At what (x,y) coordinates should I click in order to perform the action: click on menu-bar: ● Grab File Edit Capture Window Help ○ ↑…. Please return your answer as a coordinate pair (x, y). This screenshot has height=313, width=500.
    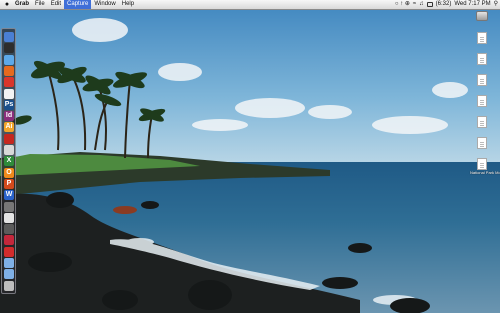
    Looking at the image, I should click on (250, 5).